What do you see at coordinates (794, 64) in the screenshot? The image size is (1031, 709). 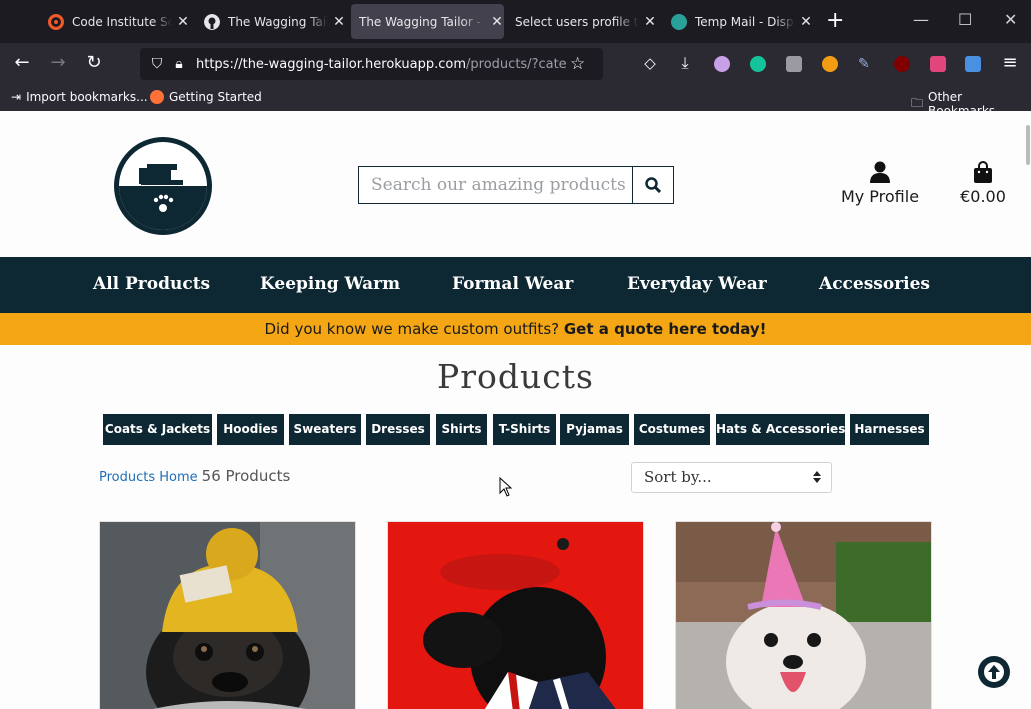 I see `extension-icon` at bounding box center [794, 64].